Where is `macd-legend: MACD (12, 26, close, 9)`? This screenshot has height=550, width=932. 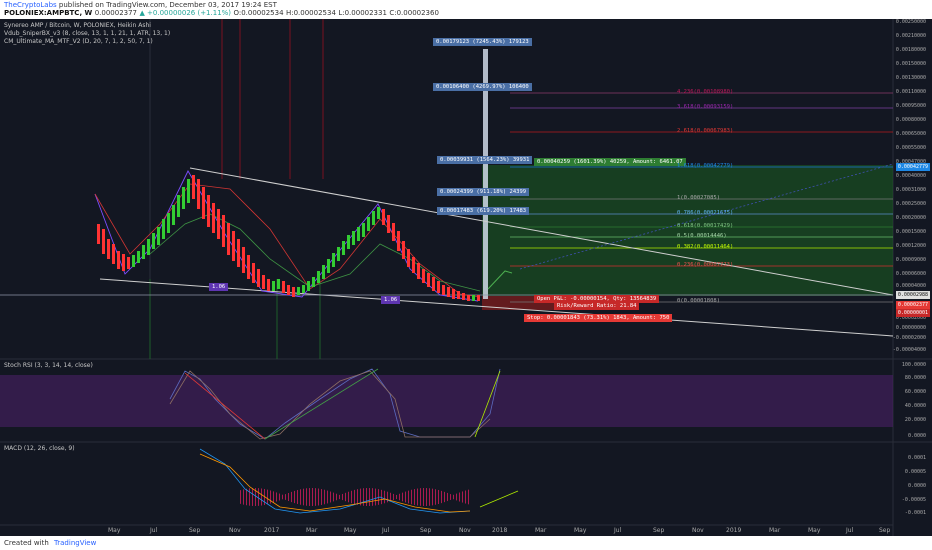
macd-legend: MACD (12, 26, close, 9) is located at coordinates (39, 448).